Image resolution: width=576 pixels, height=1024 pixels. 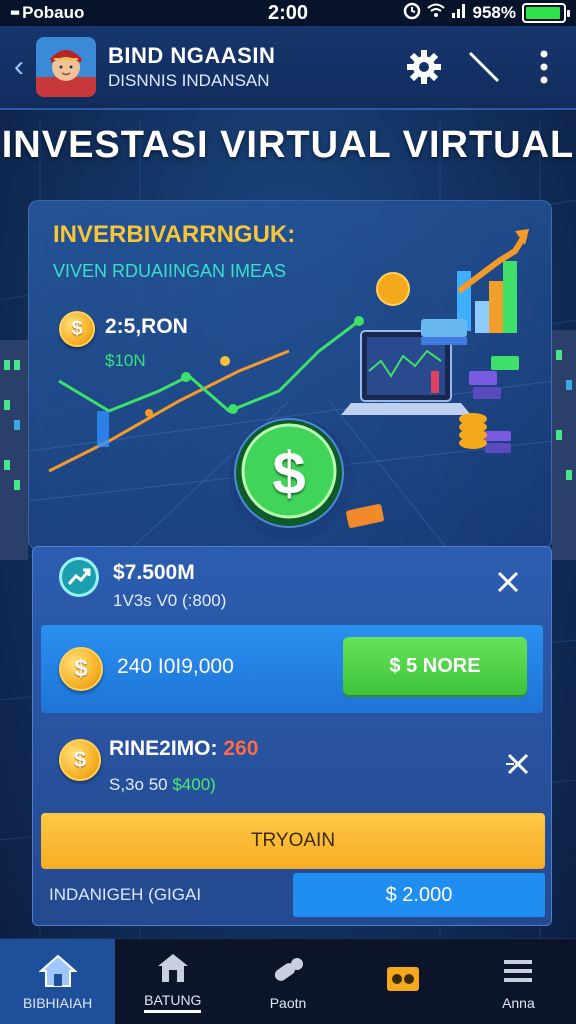 I want to click on settings-button, so click(x=424, y=67).